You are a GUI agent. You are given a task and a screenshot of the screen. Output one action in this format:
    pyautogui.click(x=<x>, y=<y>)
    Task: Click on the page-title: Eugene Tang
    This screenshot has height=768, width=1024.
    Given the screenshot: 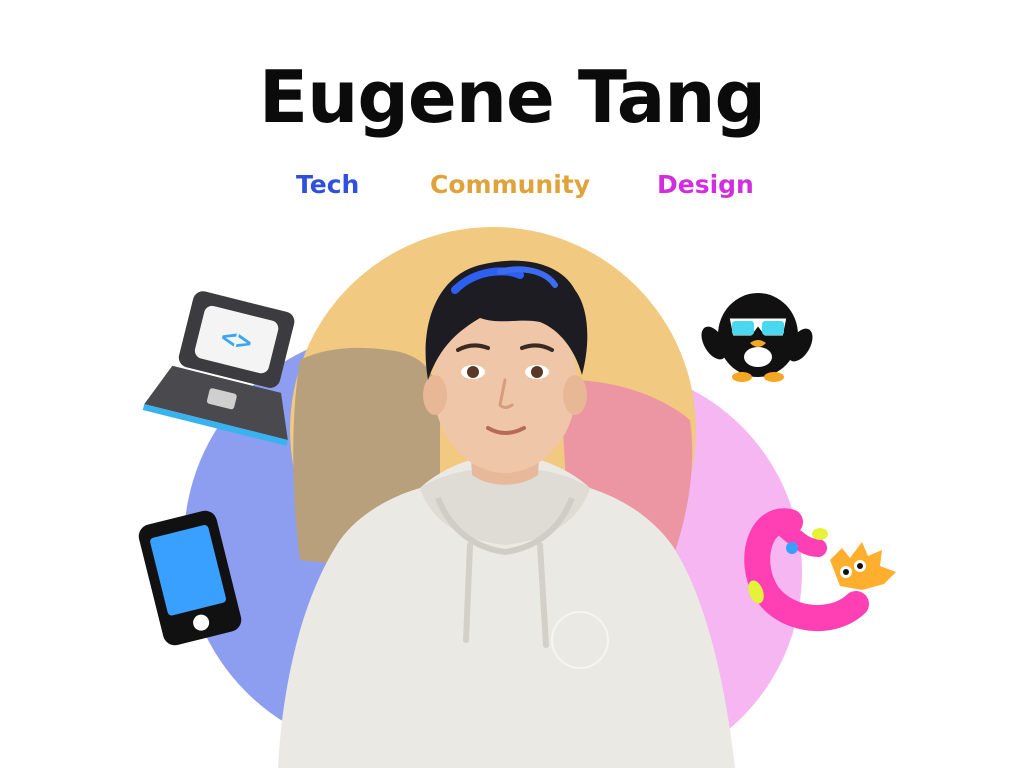 What is the action you would take?
    pyautogui.click(x=512, y=97)
    